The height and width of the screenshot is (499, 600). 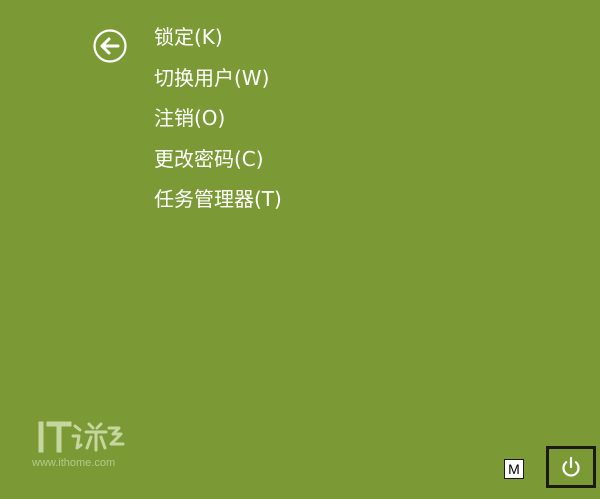 I want to click on power-icon, so click(x=571, y=466).